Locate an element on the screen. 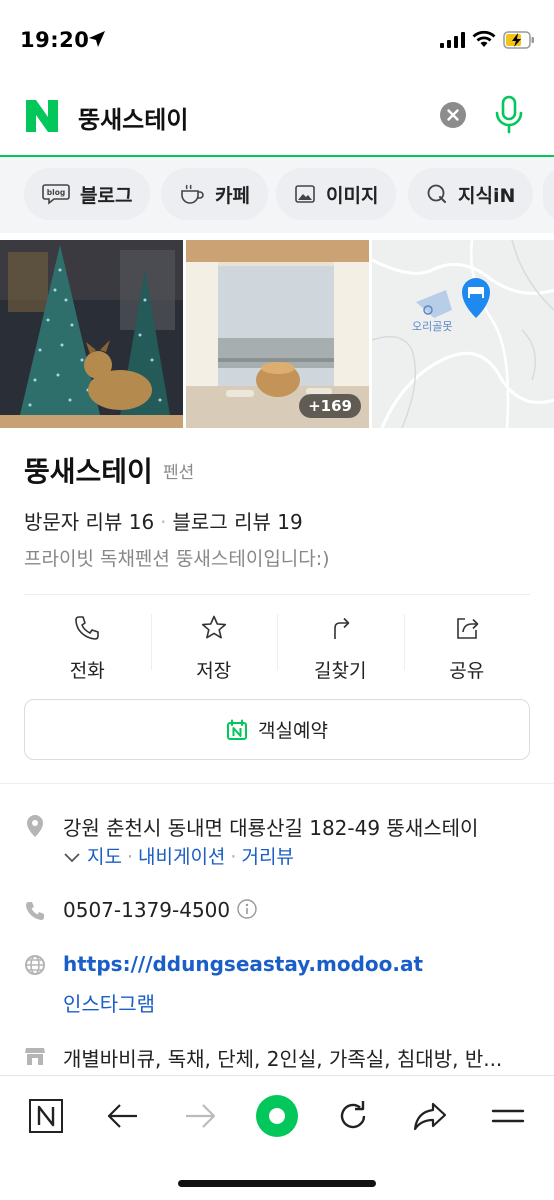  chip-label: 이미지 is located at coordinates (352, 195).